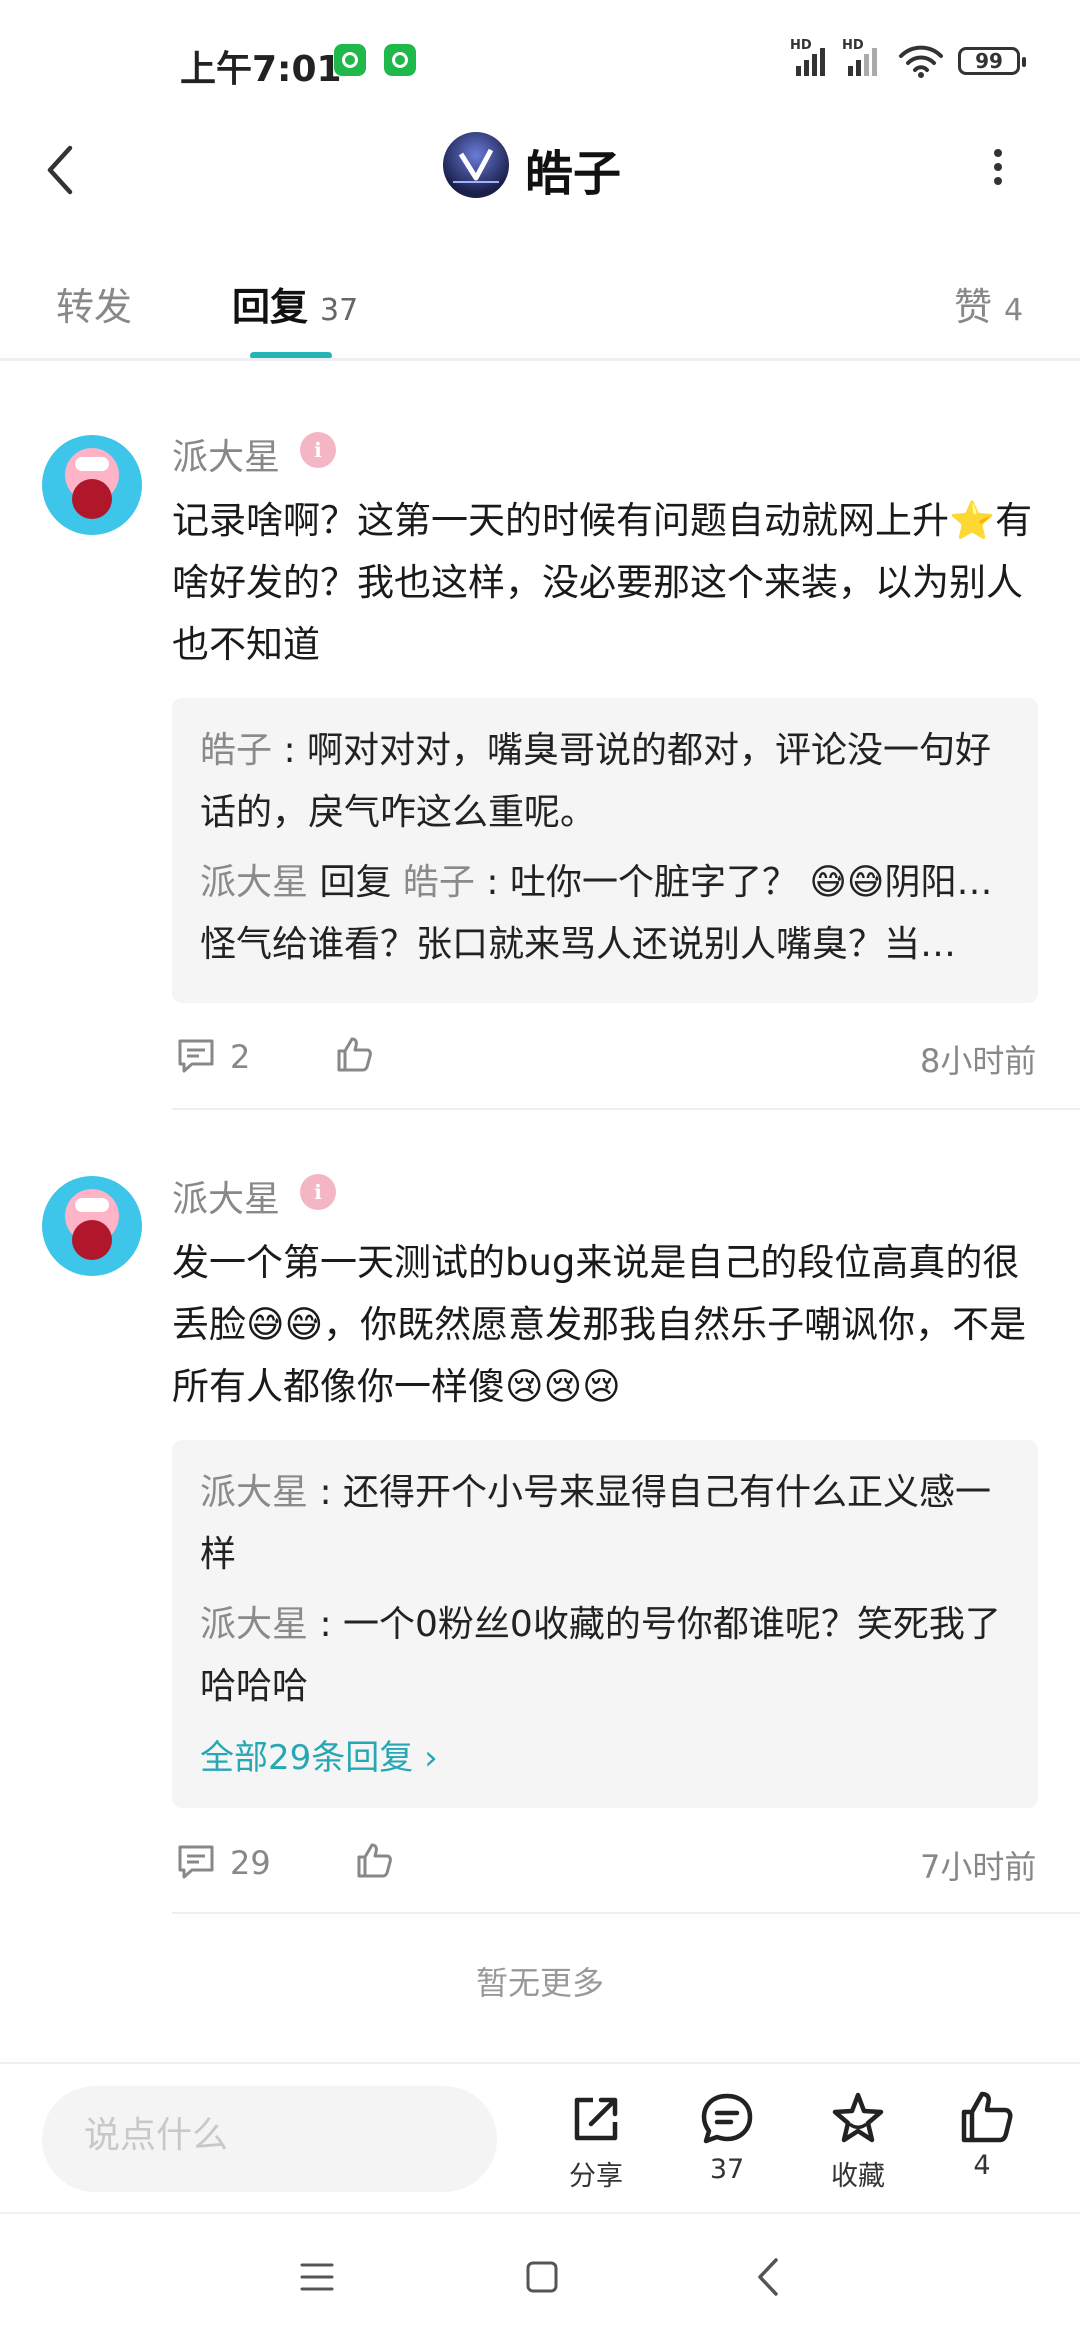 This screenshot has height=2340, width=1080. Describe the element at coordinates (261, 69) in the screenshot. I see `status-time: 上午7:01` at that location.